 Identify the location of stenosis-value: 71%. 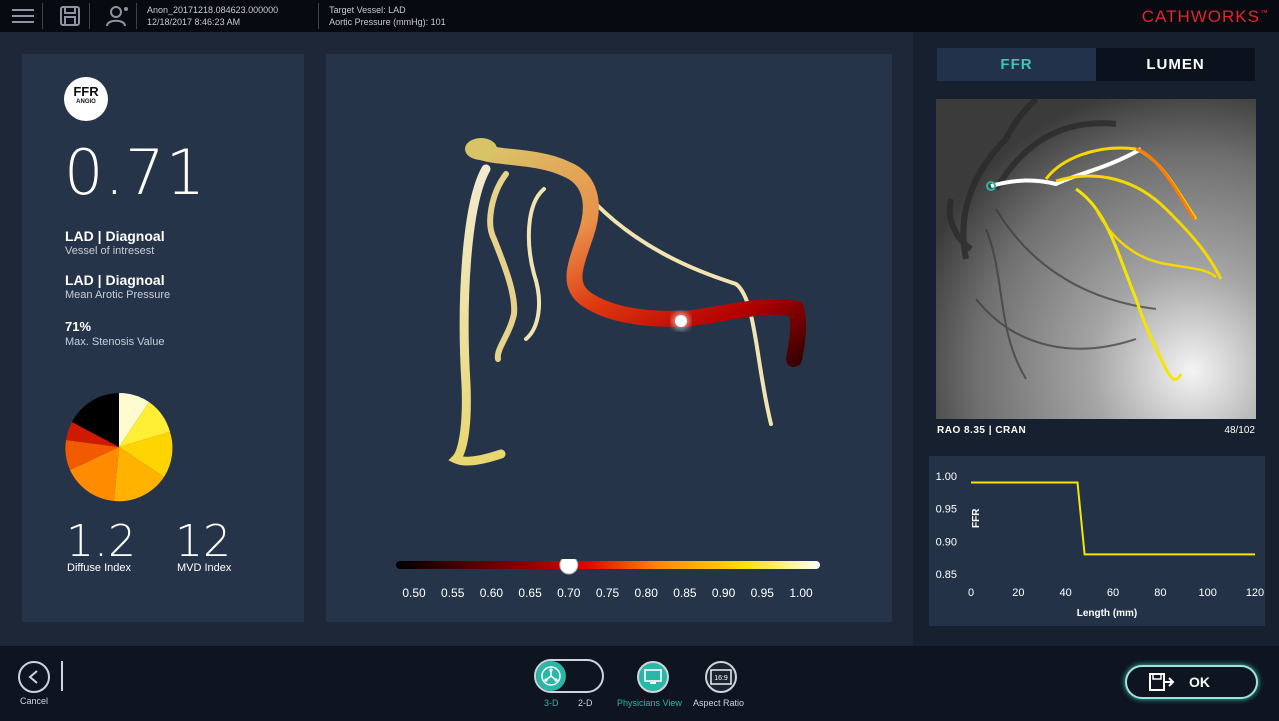
(78, 326).